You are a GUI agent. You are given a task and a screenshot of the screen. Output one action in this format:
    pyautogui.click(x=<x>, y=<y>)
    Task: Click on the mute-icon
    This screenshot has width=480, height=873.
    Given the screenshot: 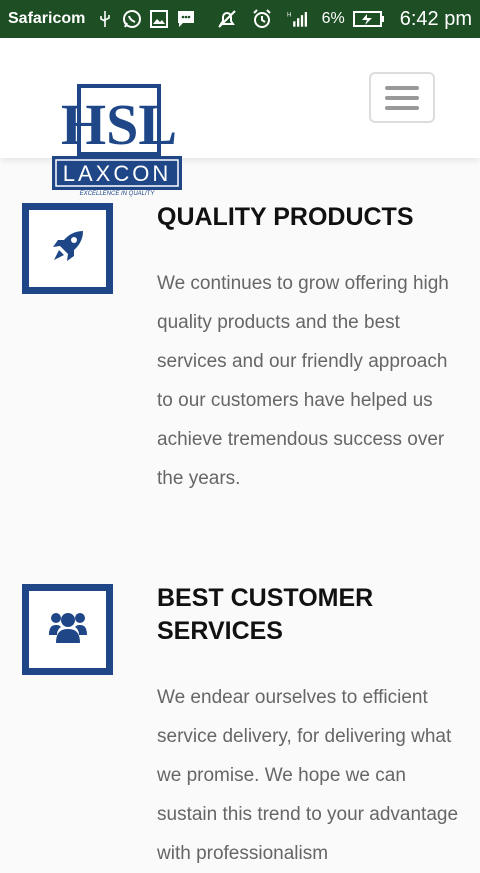 What is the action you would take?
    pyautogui.click(x=227, y=19)
    